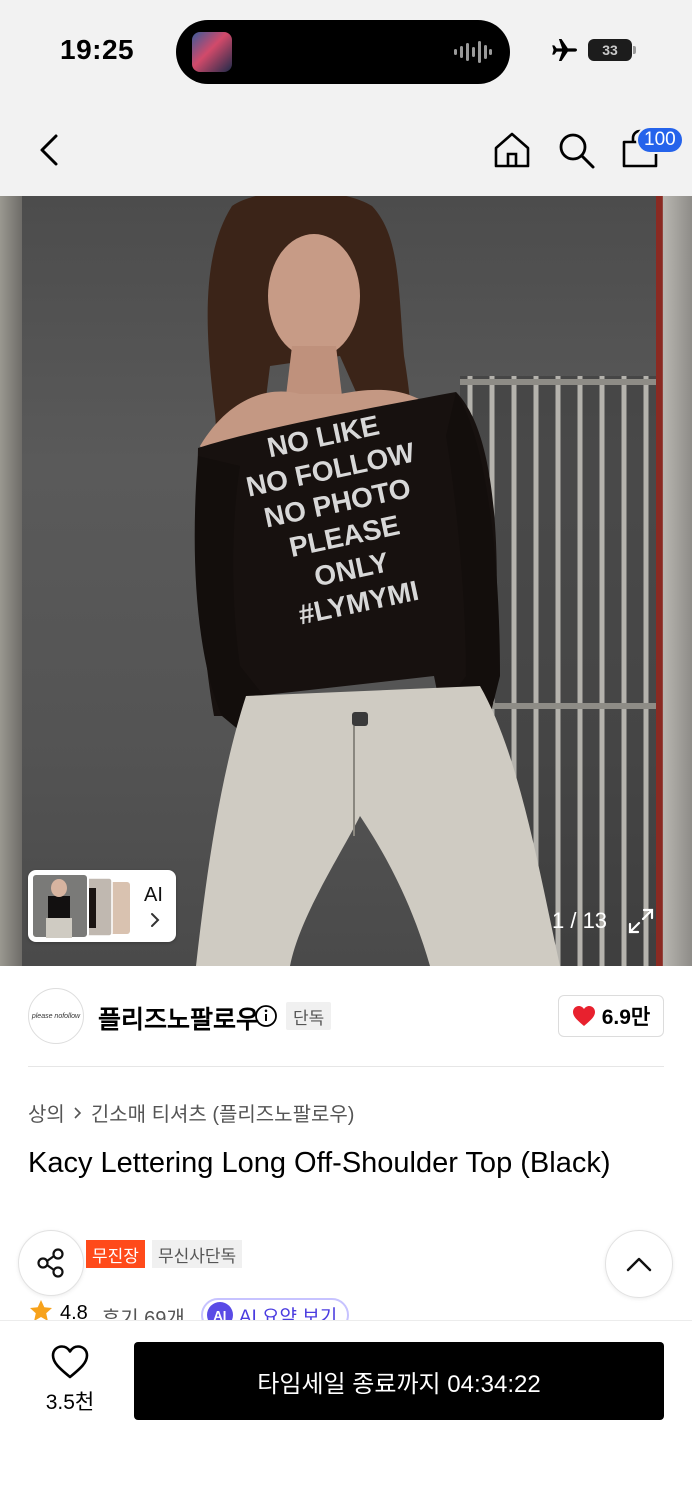  I want to click on chevron-up-icon, so click(639, 1264).